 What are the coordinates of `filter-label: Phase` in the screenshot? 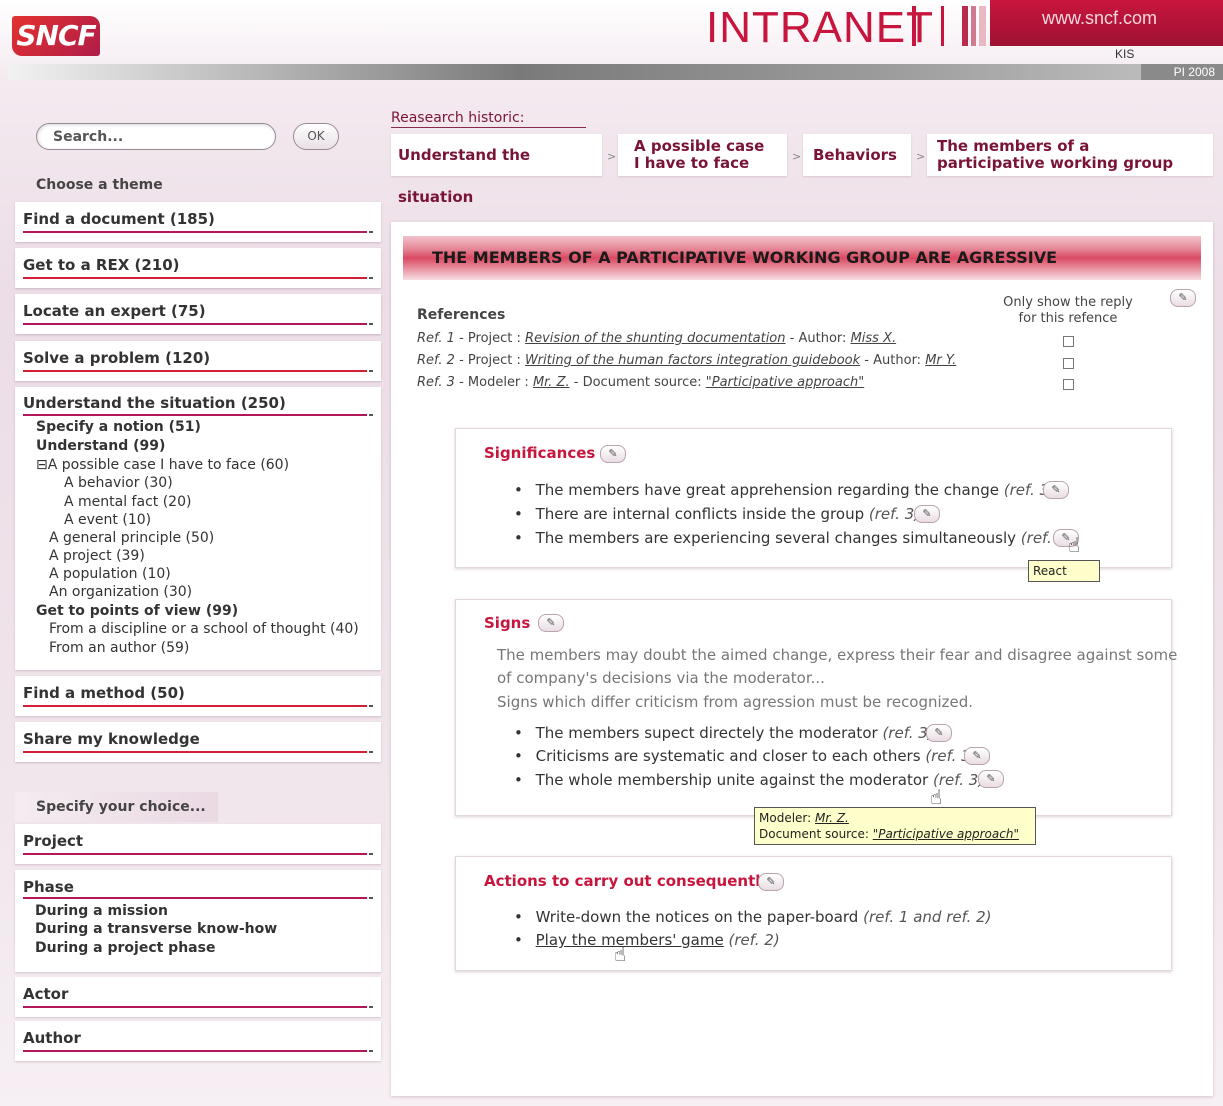 It's located at (48, 887).